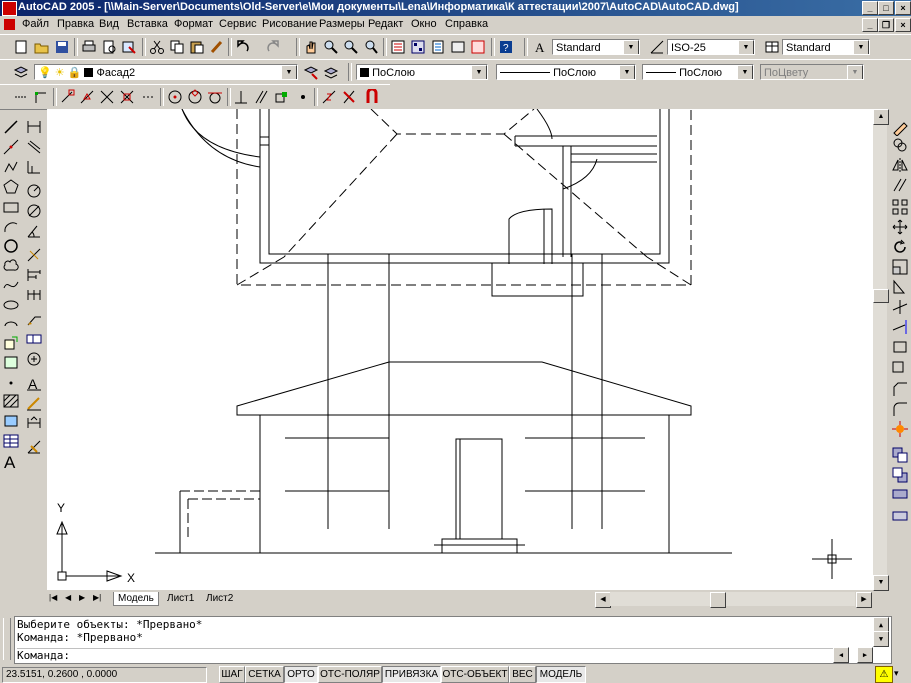 The width and height of the screenshot is (911, 683). Describe the element at coordinates (241, 97) in the screenshot. I see `snap-perpendicular-icon` at that location.